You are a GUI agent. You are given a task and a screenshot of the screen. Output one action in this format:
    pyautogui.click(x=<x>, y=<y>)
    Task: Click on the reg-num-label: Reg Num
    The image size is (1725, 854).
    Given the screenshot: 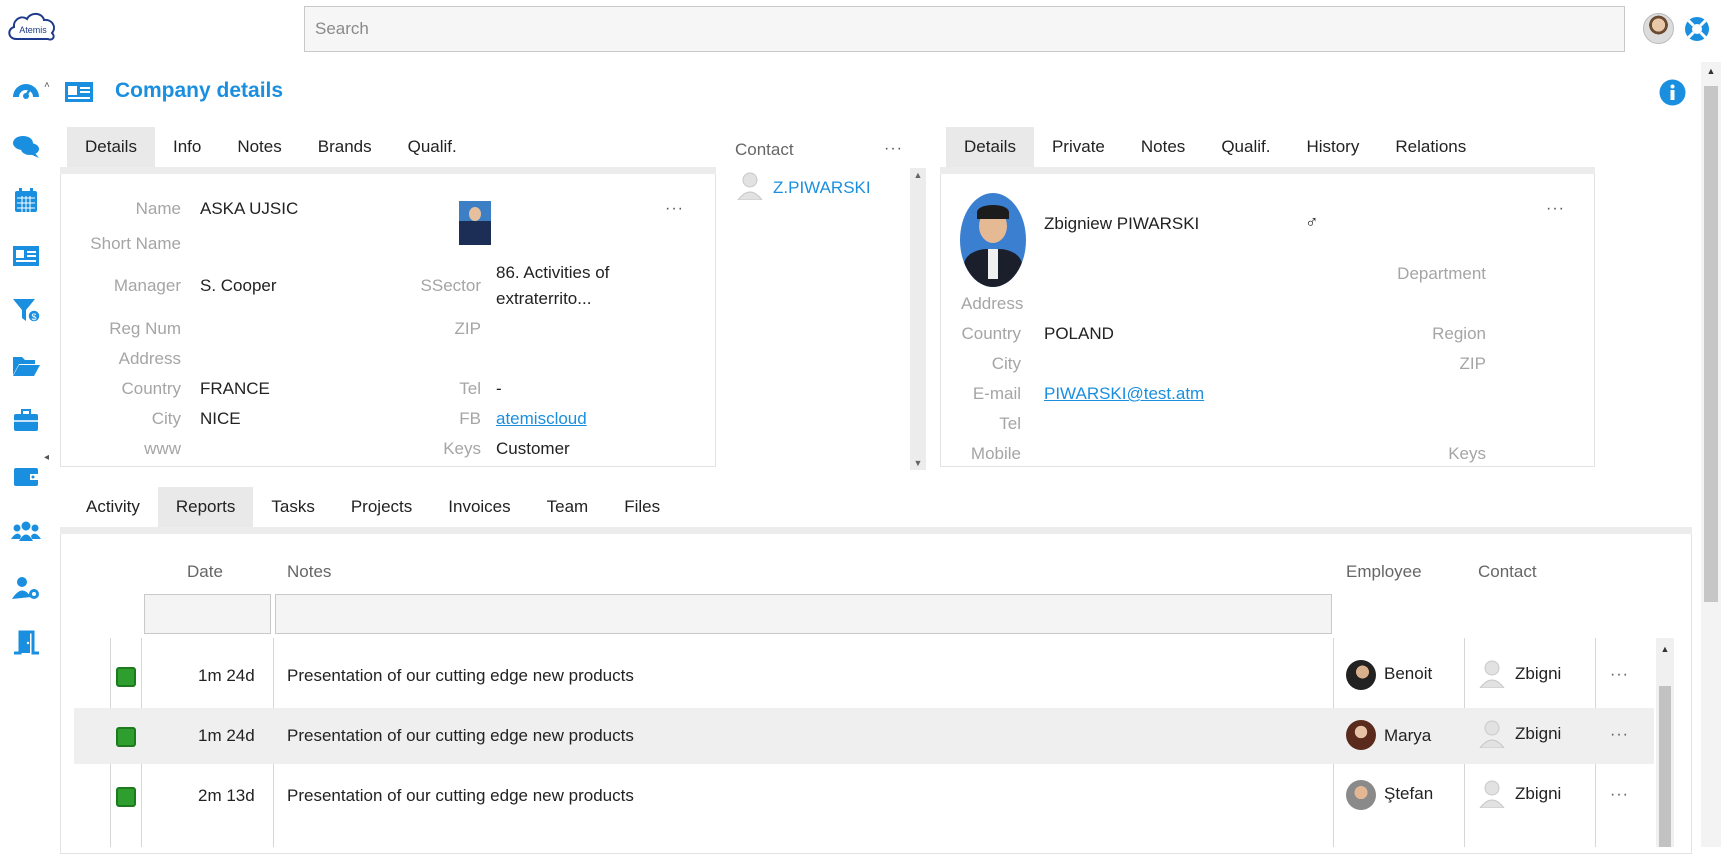 What is the action you would take?
    pyautogui.click(x=145, y=328)
    